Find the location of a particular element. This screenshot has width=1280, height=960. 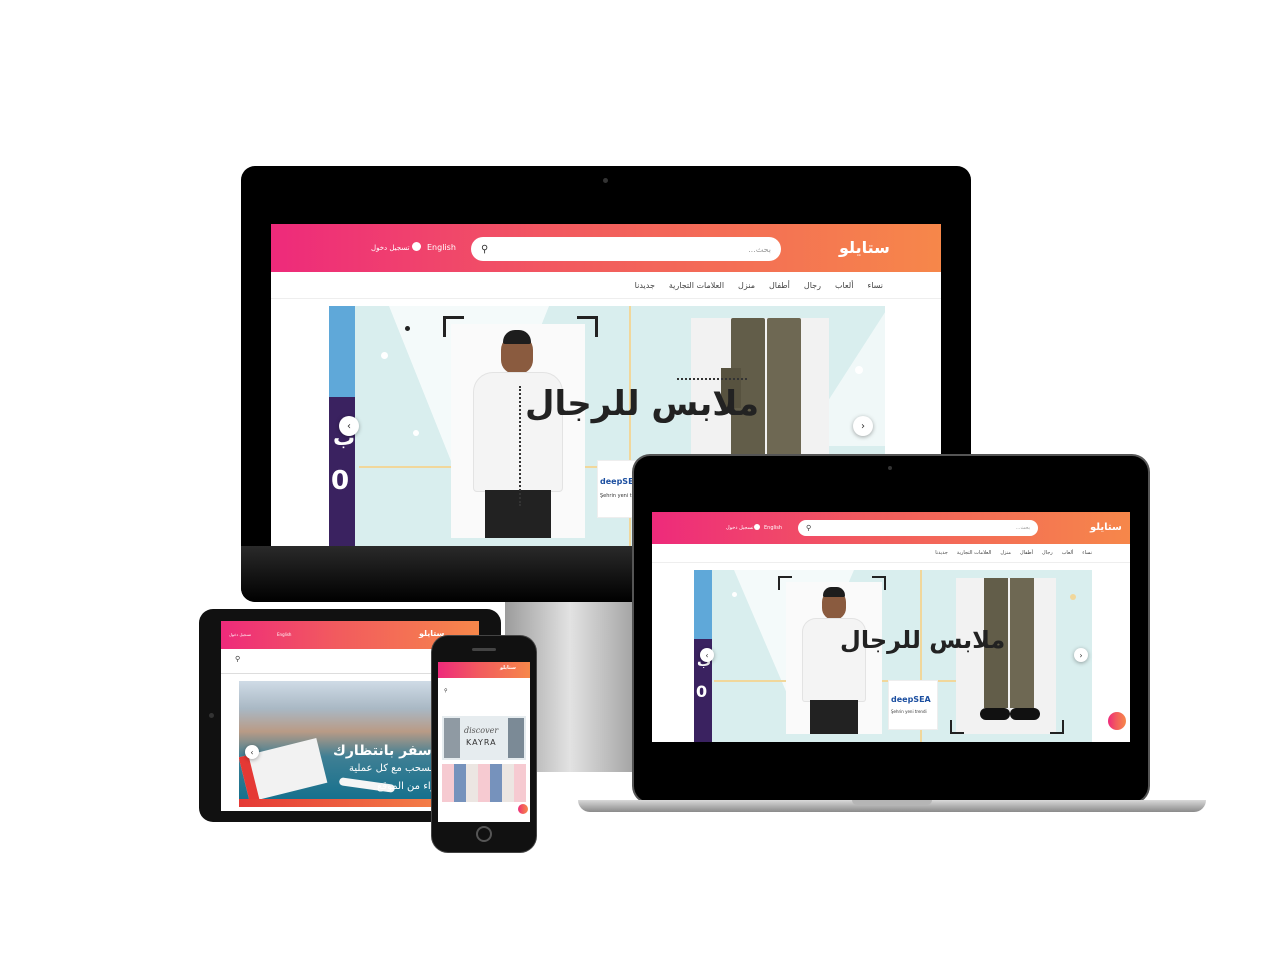

product-grid is located at coordinates (484, 783).